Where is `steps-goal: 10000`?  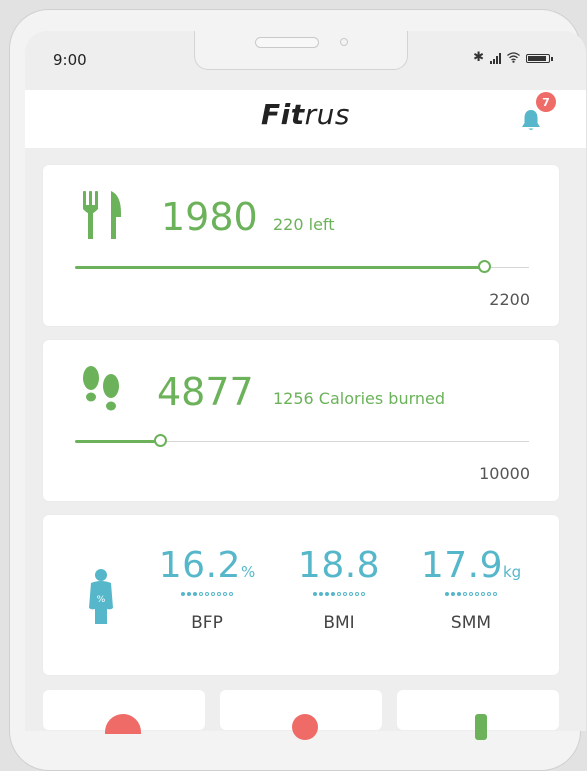
steps-goal: 10000 is located at coordinates (504, 473).